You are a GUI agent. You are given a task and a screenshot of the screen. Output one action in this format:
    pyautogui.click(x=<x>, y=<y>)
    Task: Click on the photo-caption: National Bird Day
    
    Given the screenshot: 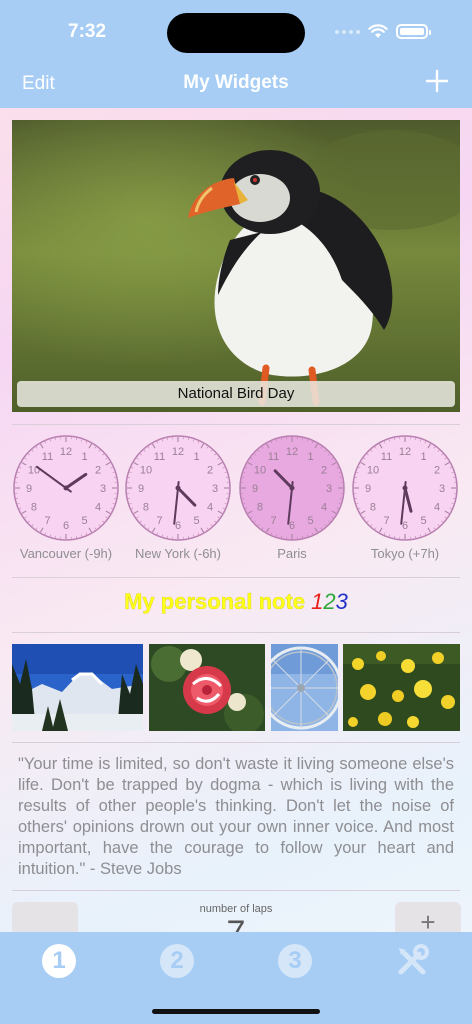 What is the action you would take?
    pyautogui.click(x=236, y=394)
    